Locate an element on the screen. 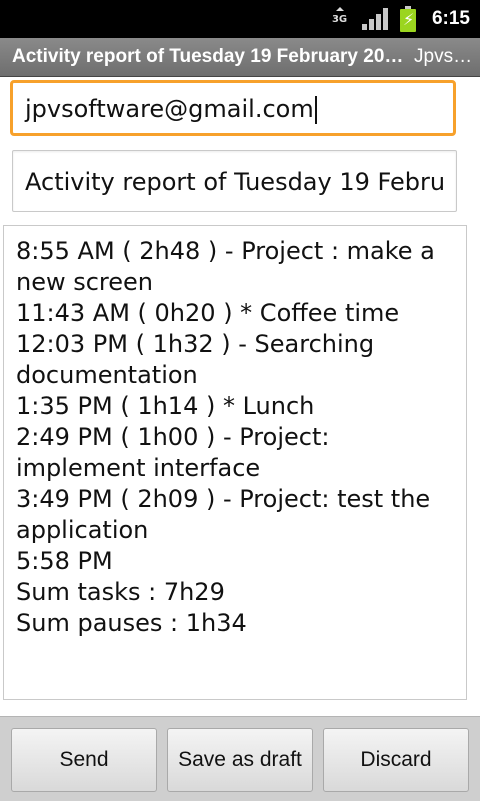 The image size is (480, 801). save-as-draft-button: Save as draft is located at coordinates (240, 760).